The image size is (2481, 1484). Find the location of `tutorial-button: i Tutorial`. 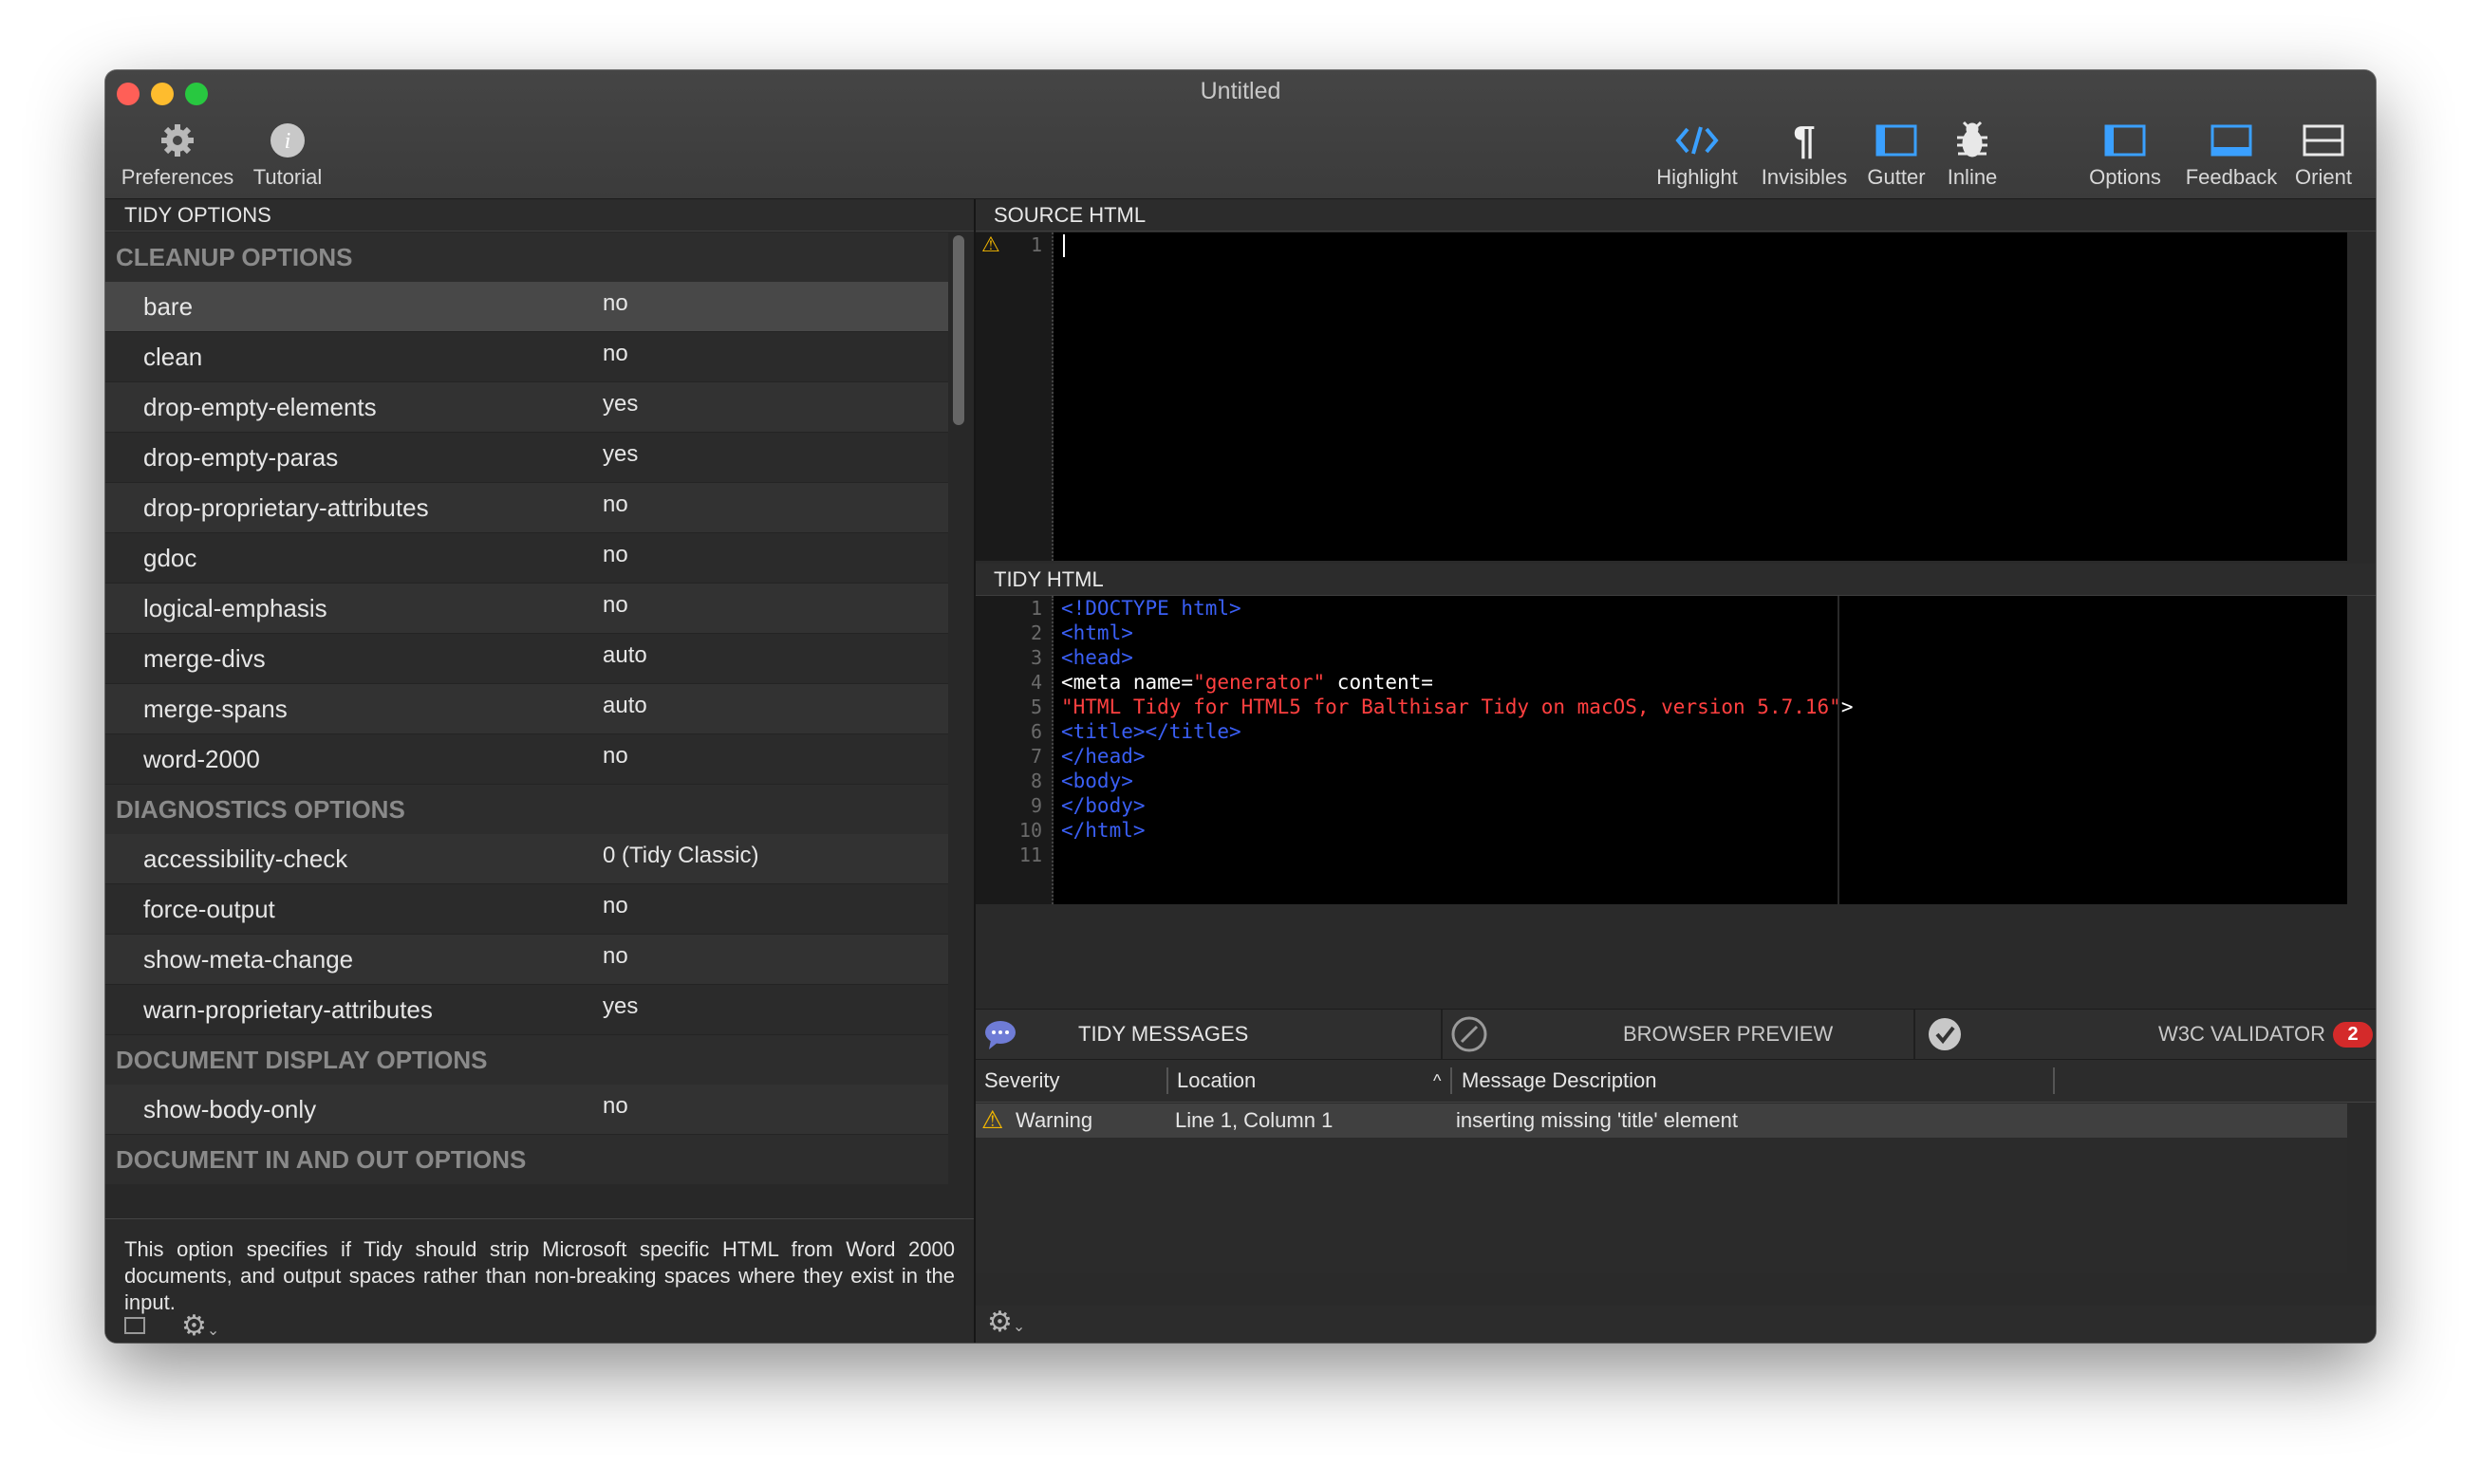

tutorial-button: i Tutorial is located at coordinates (288, 155).